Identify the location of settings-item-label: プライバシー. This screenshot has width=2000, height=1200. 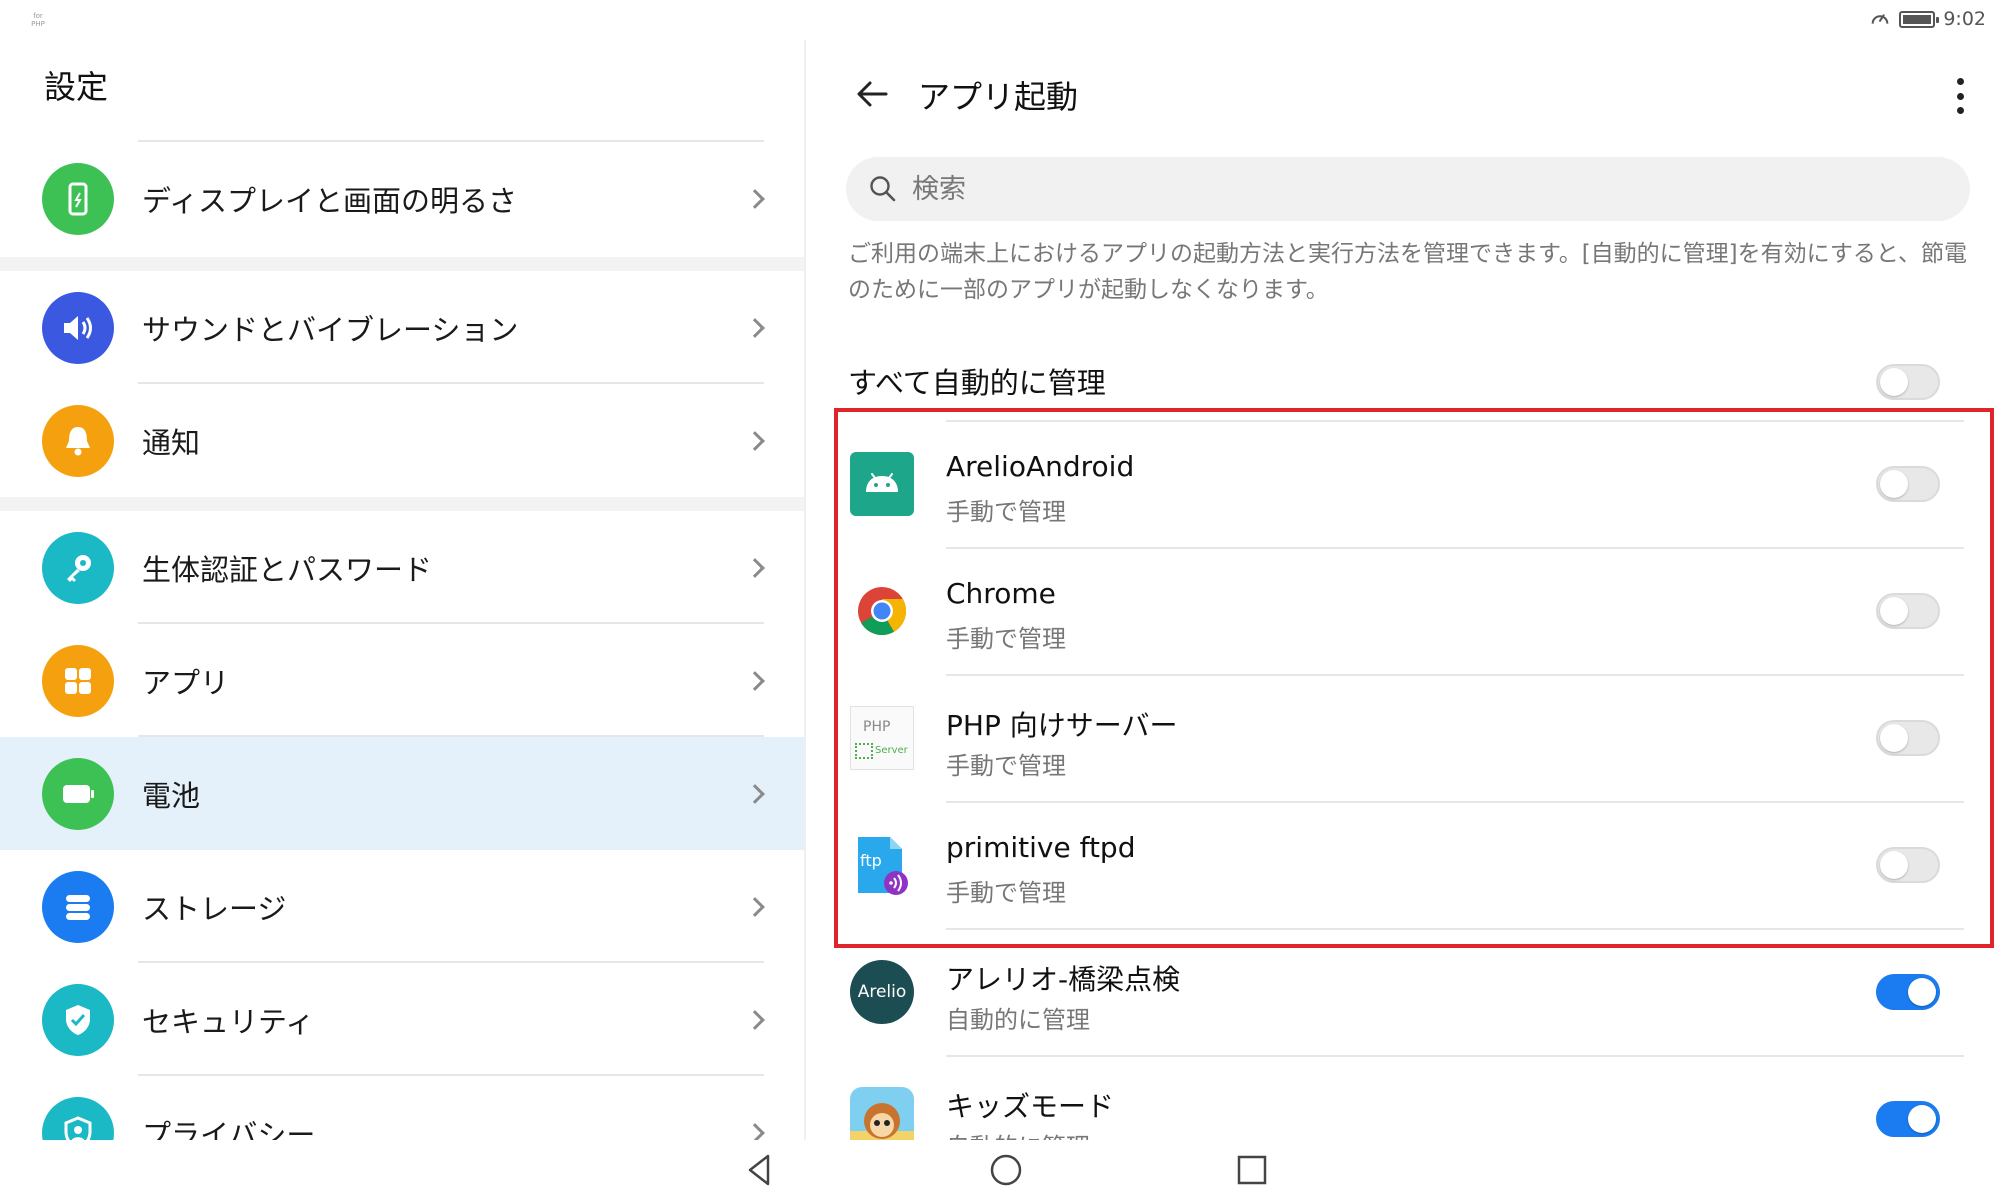
(229, 1129).